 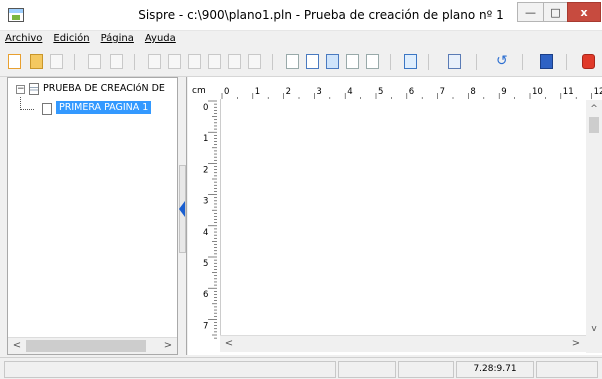 What do you see at coordinates (495, 369) in the screenshot?
I see `cursor-coordinates: 7.28:9.71` at bounding box center [495, 369].